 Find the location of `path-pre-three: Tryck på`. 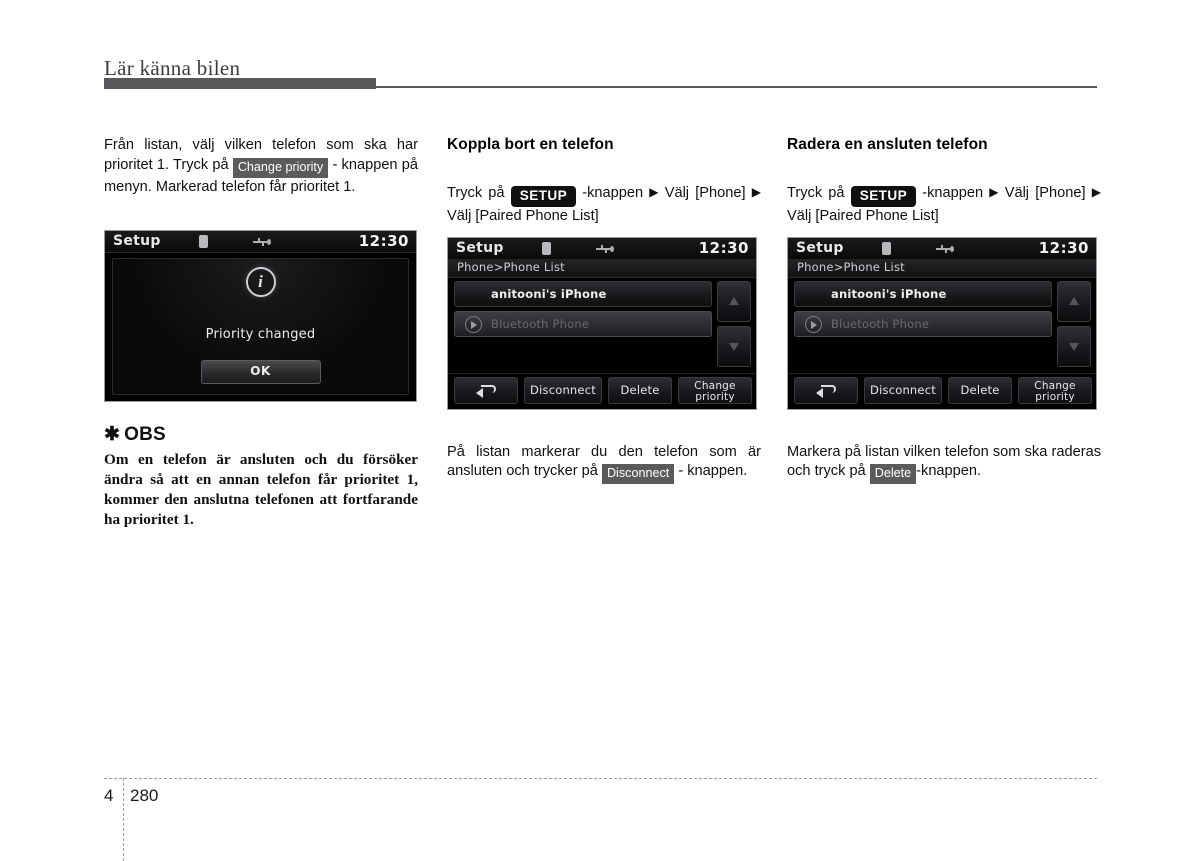

path-pre-three: Tryck på is located at coordinates (816, 193).